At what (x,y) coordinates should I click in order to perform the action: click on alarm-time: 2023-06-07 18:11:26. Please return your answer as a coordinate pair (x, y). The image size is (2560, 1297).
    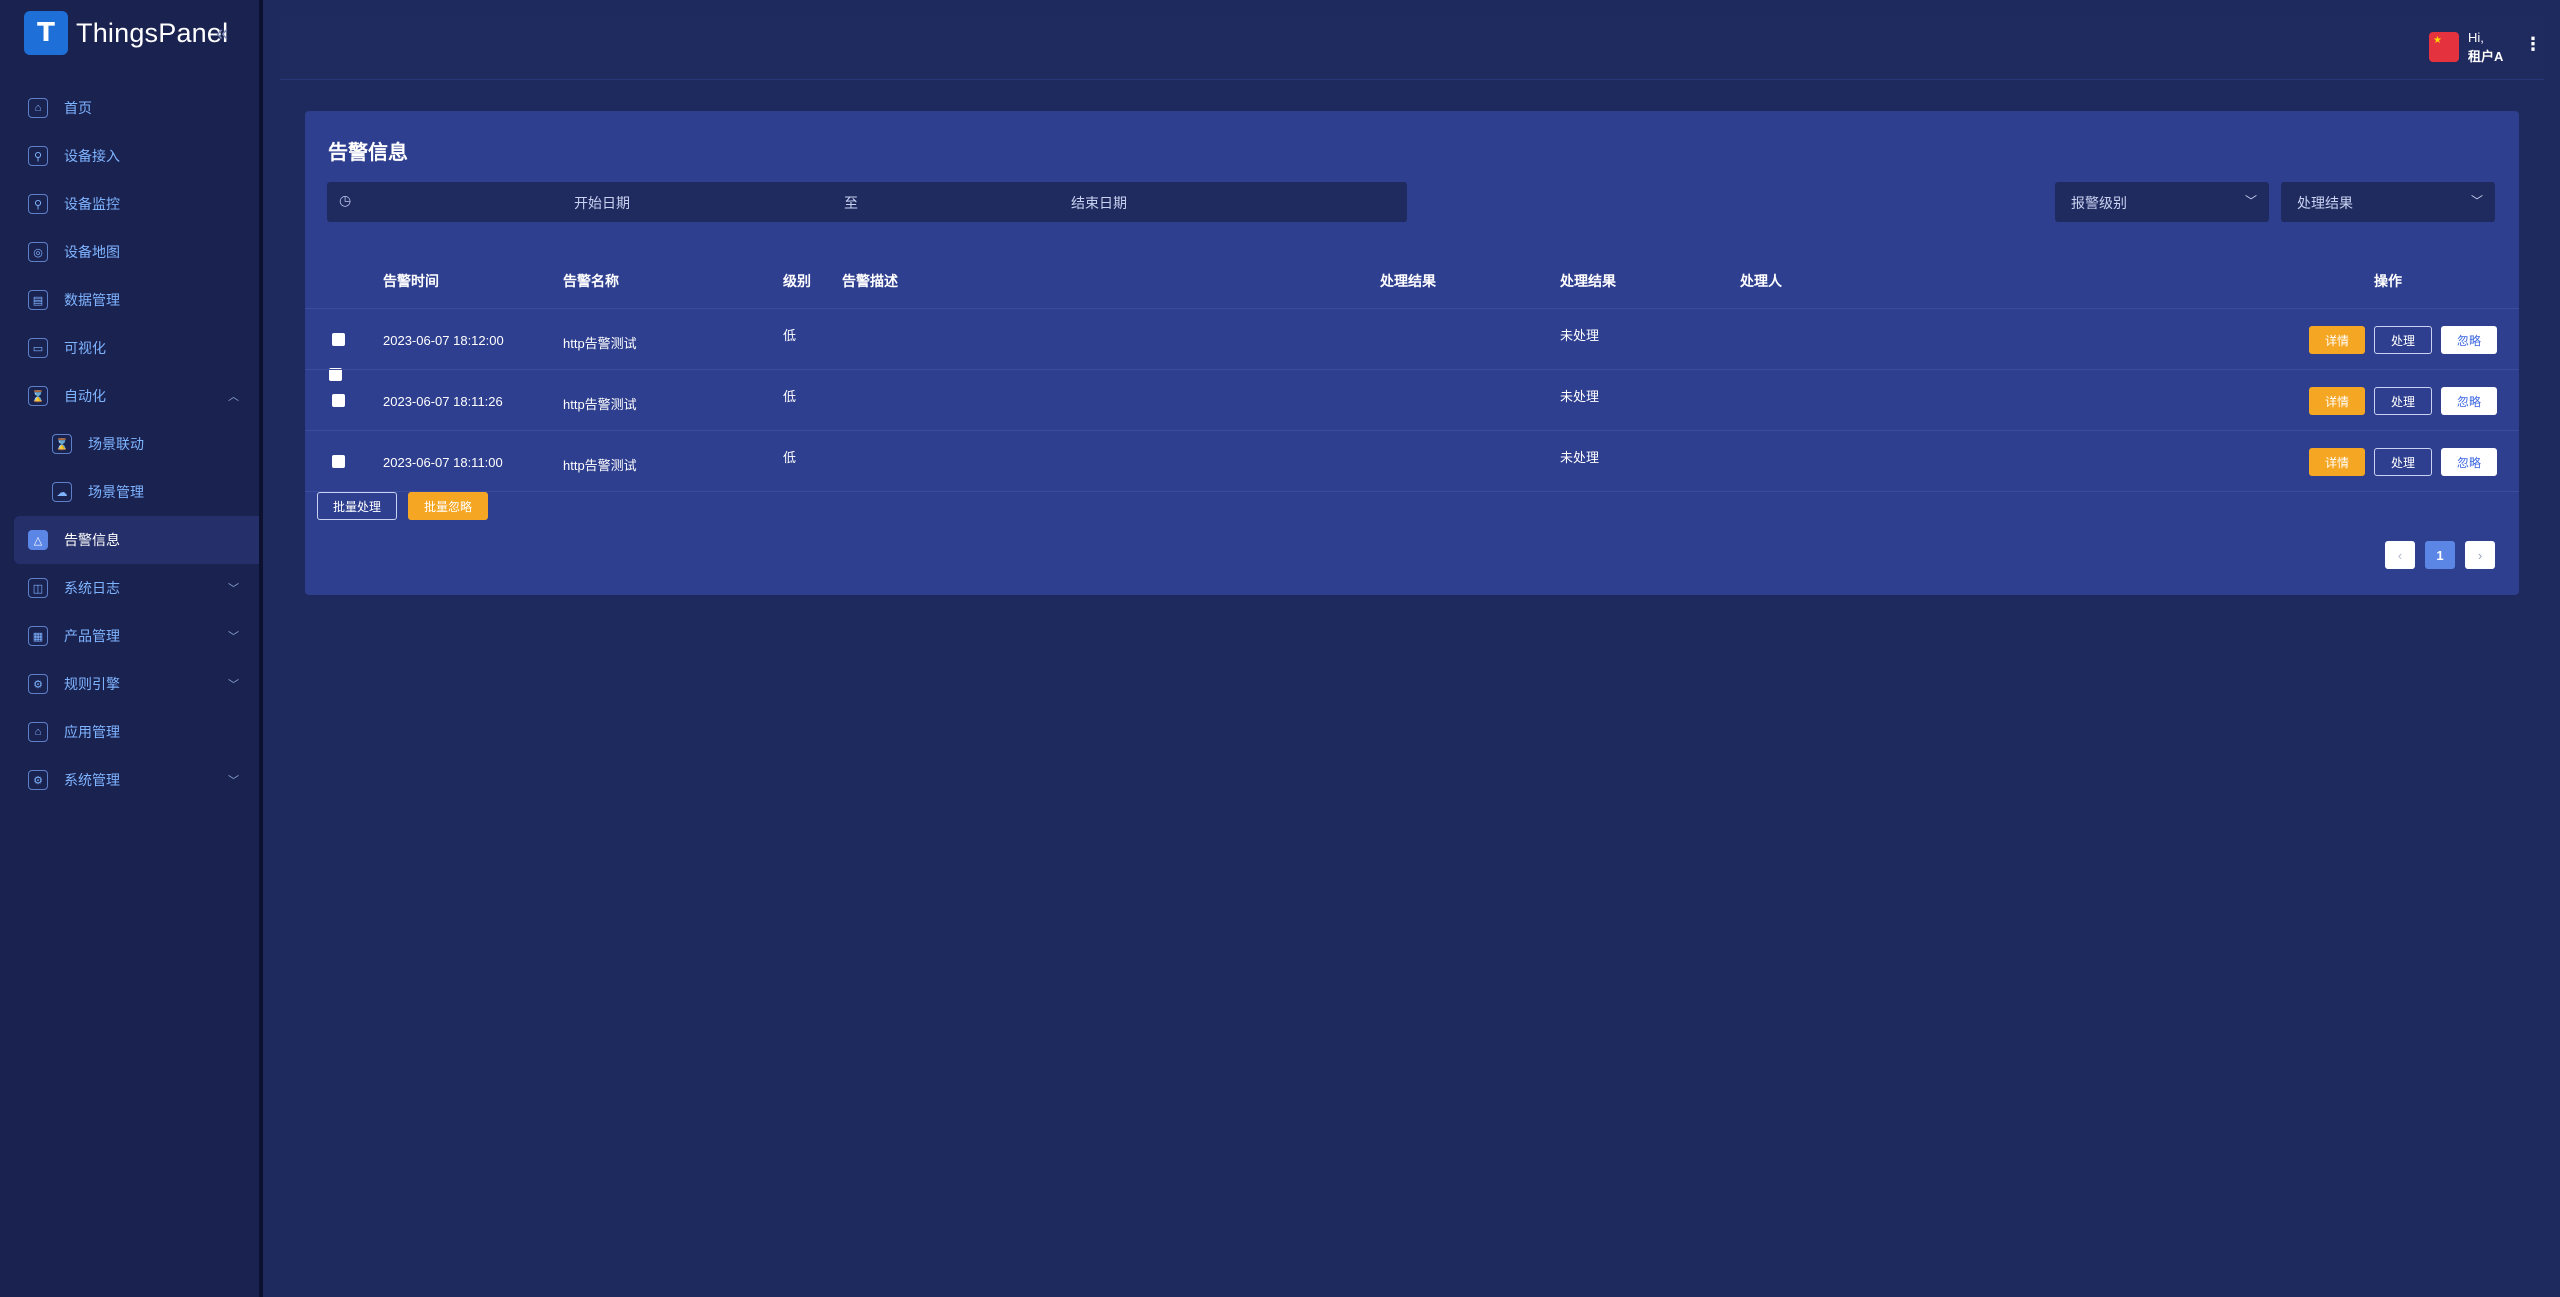
    Looking at the image, I should click on (443, 401).